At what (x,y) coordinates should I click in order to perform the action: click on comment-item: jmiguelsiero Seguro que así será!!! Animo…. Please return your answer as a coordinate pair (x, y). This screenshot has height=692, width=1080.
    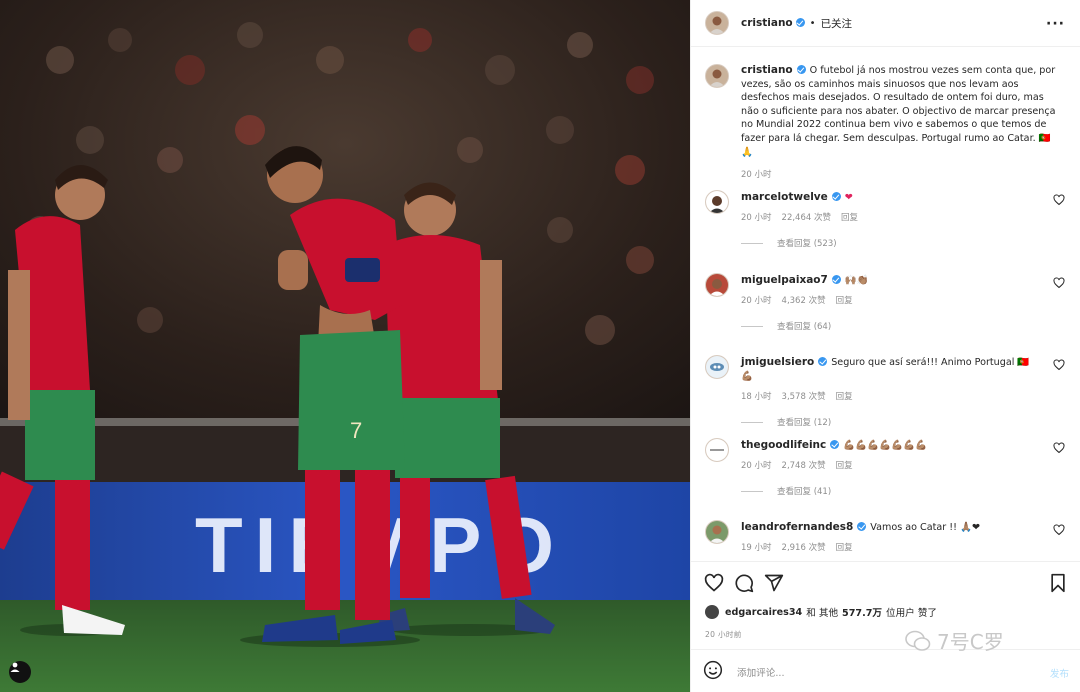
    Looking at the image, I should click on (885, 391).